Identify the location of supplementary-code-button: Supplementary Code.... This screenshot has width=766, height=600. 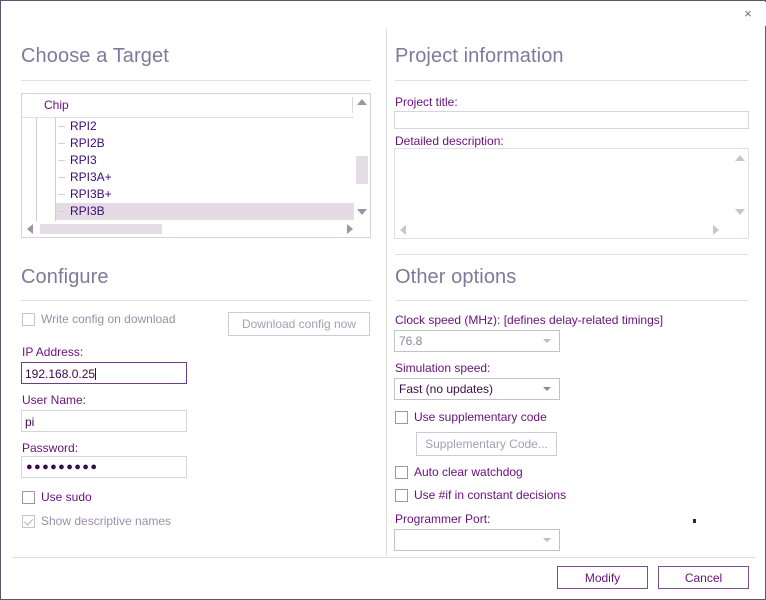
(486, 444).